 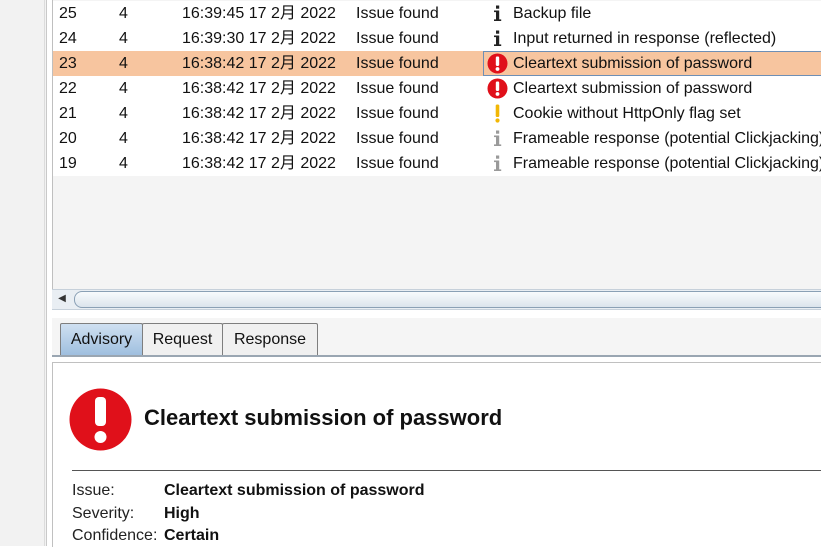 What do you see at coordinates (62, 299) in the screenshot?
I see `scroll-left-arrow-icon: ◀` at bounding box center [62, 299].